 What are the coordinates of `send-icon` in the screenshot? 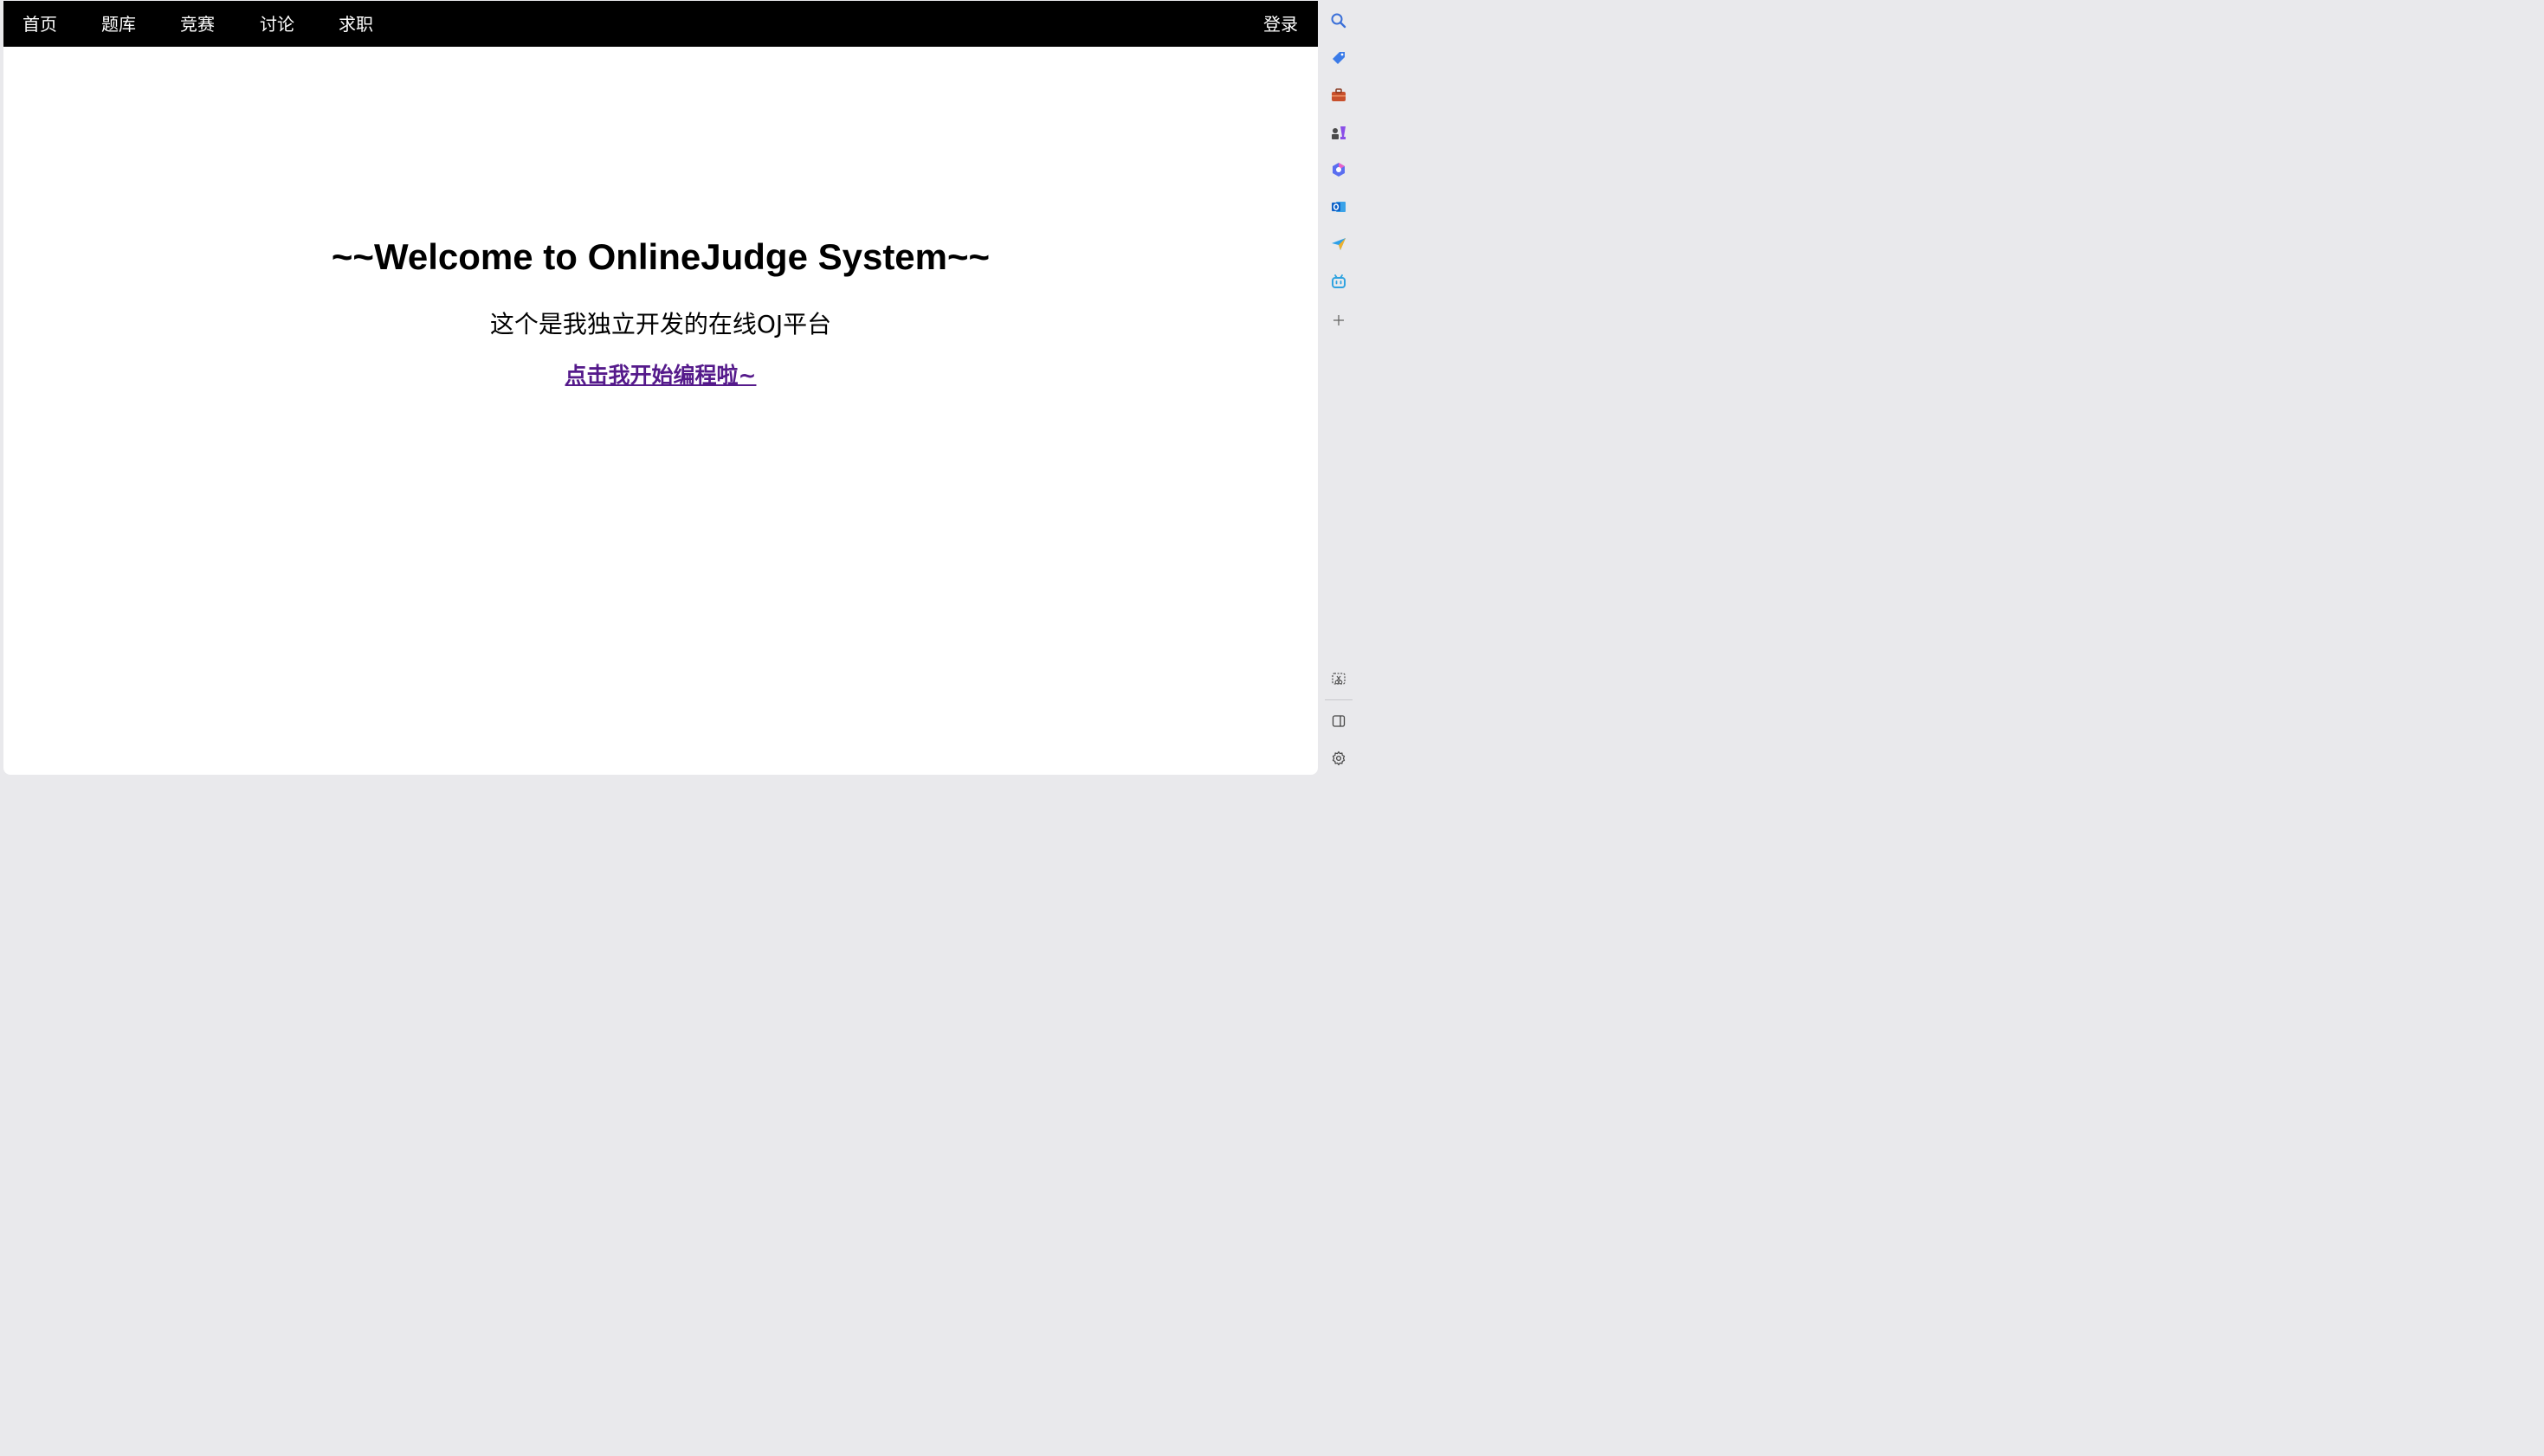 It's located at (1339, 244).